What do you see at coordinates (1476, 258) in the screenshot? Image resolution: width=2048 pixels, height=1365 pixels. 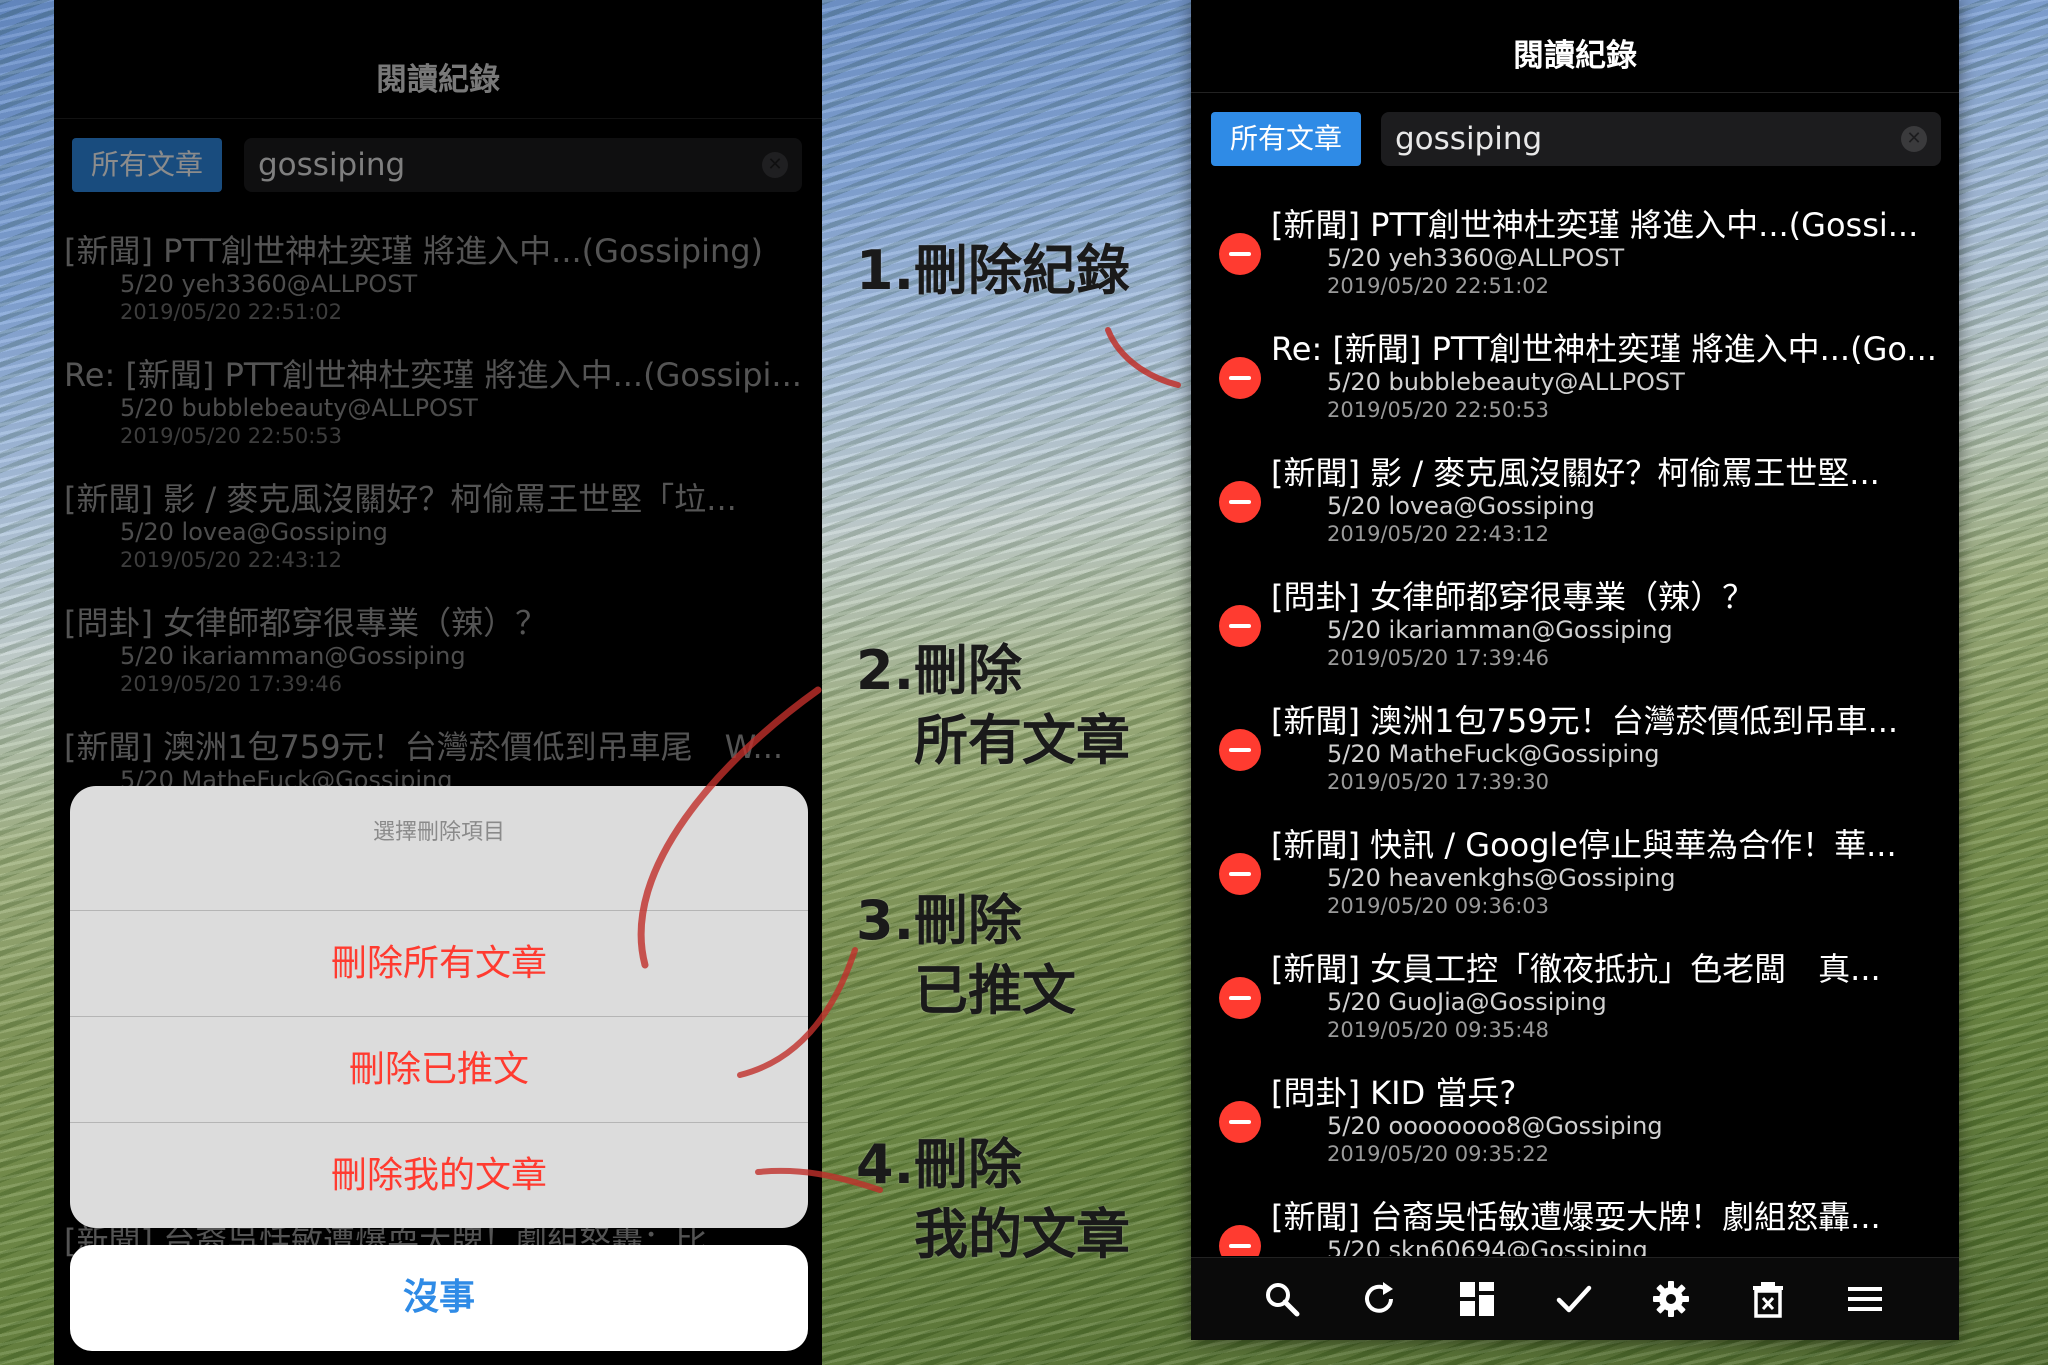 I see `article-meta: 5/20 yeh3360@ALLPOST` at bounding box center [1476, 258].